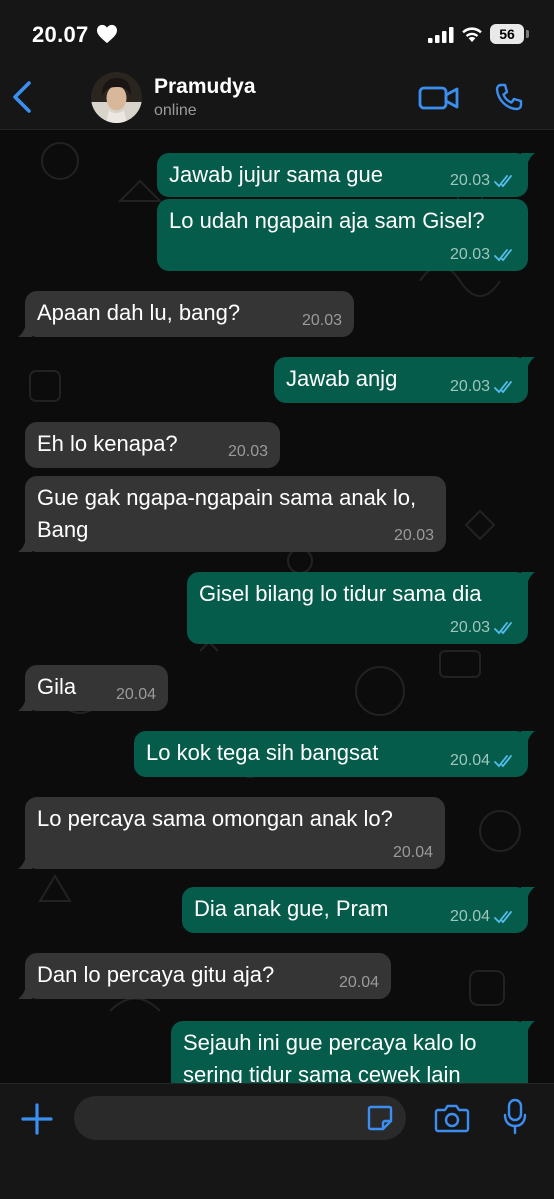  Describe the element at coordinates (277, 1141) in the screenshot. I see `composer-bar` at that location.